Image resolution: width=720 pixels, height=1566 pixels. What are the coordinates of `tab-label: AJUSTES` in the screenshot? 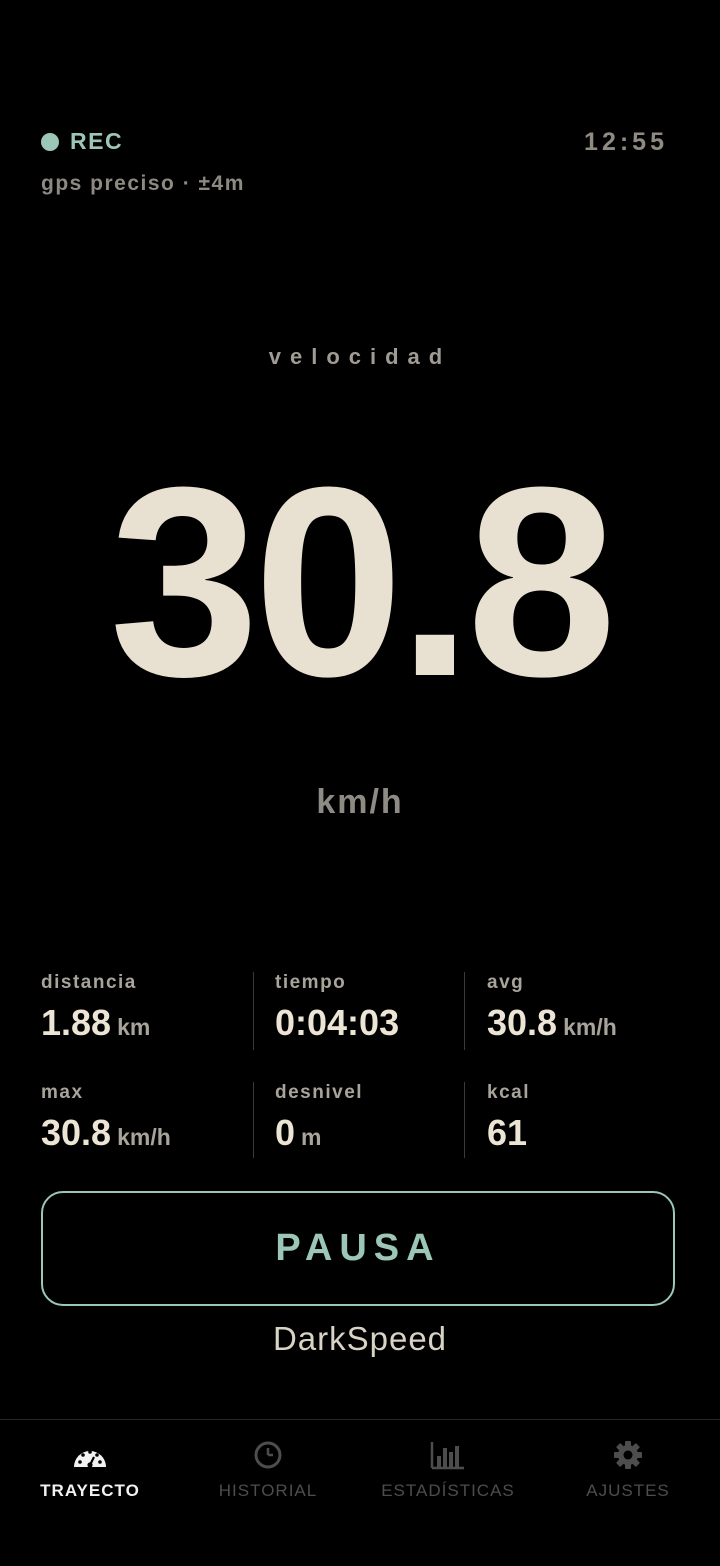 It's located at (628, 1490).